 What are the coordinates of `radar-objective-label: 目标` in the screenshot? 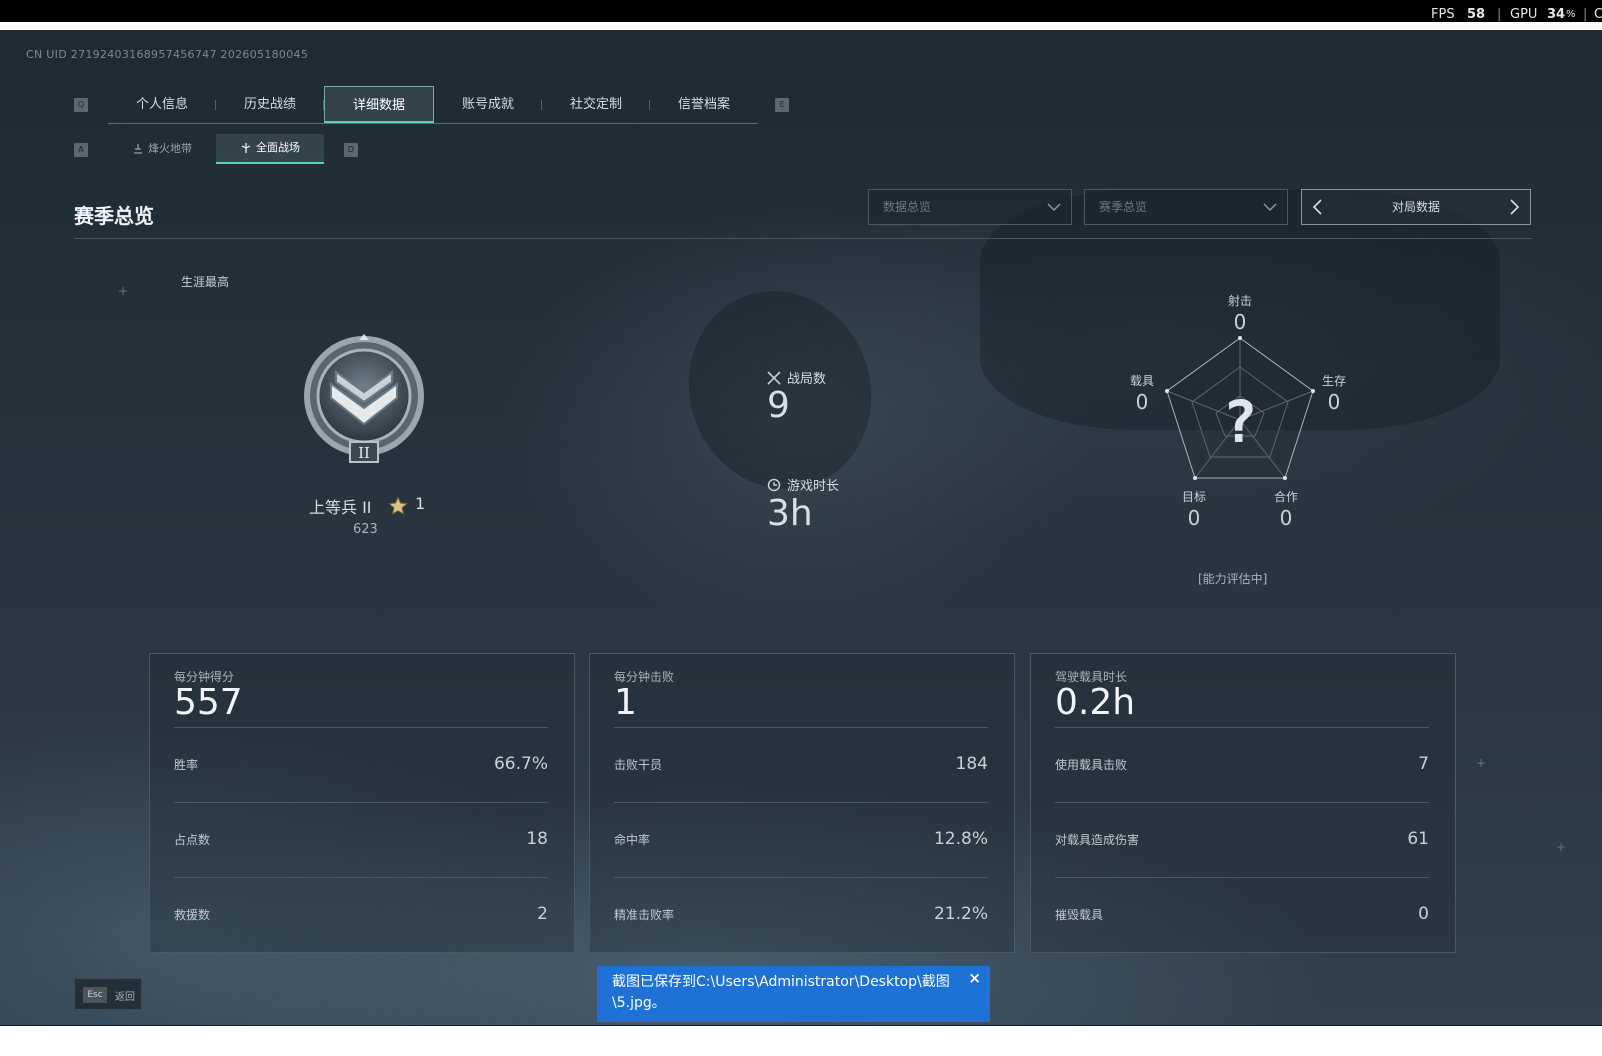 It's located at (1193, 497).